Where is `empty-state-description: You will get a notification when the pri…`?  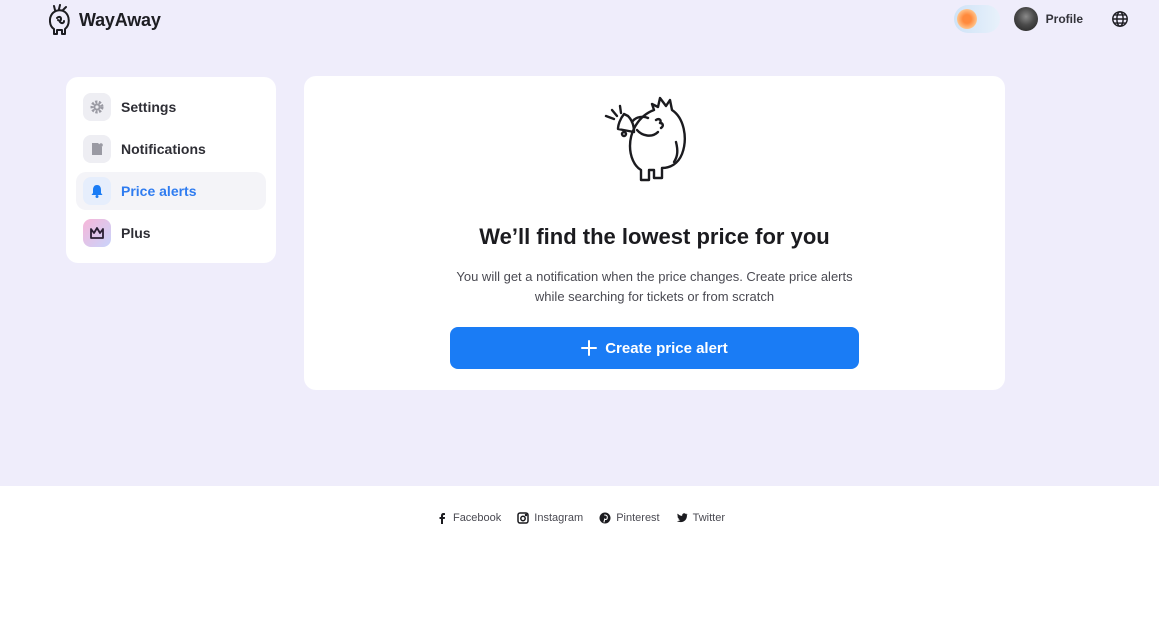
empty-state-description: You will get a notification when the pri… is located at coordinates (654, 286).